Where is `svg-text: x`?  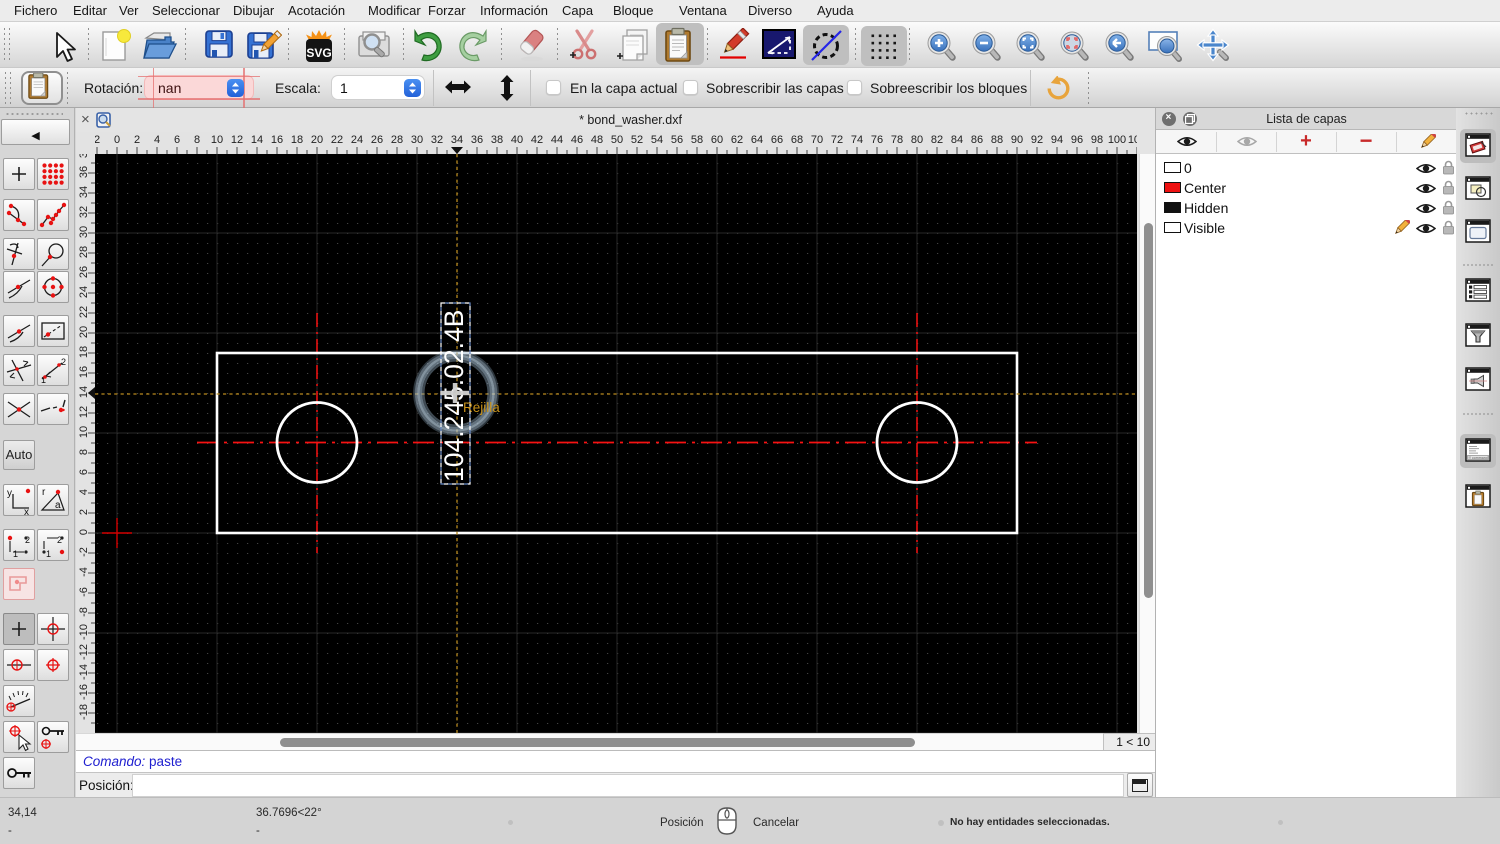 svg-text: x is located at coordinates (26, 511).